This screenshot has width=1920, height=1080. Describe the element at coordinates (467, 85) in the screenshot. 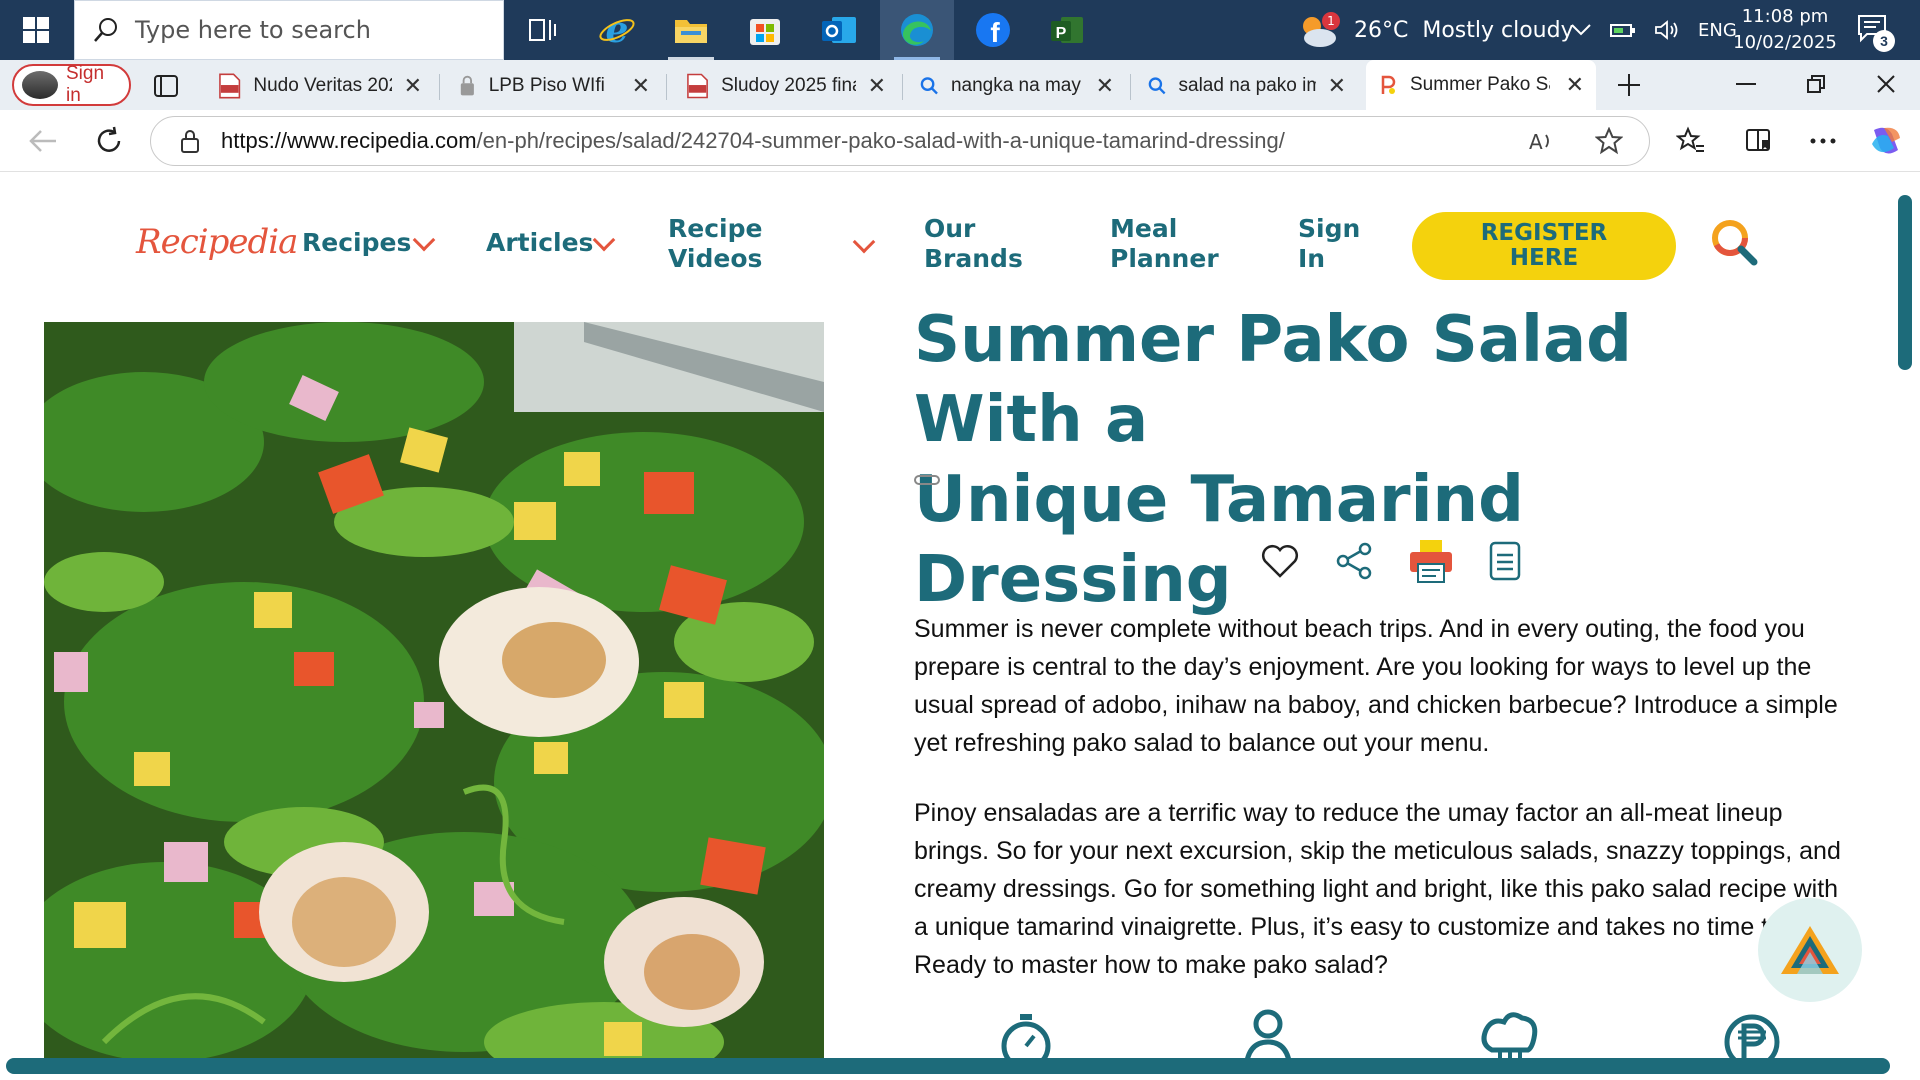

I see `lock-favicon-icon` at that location.